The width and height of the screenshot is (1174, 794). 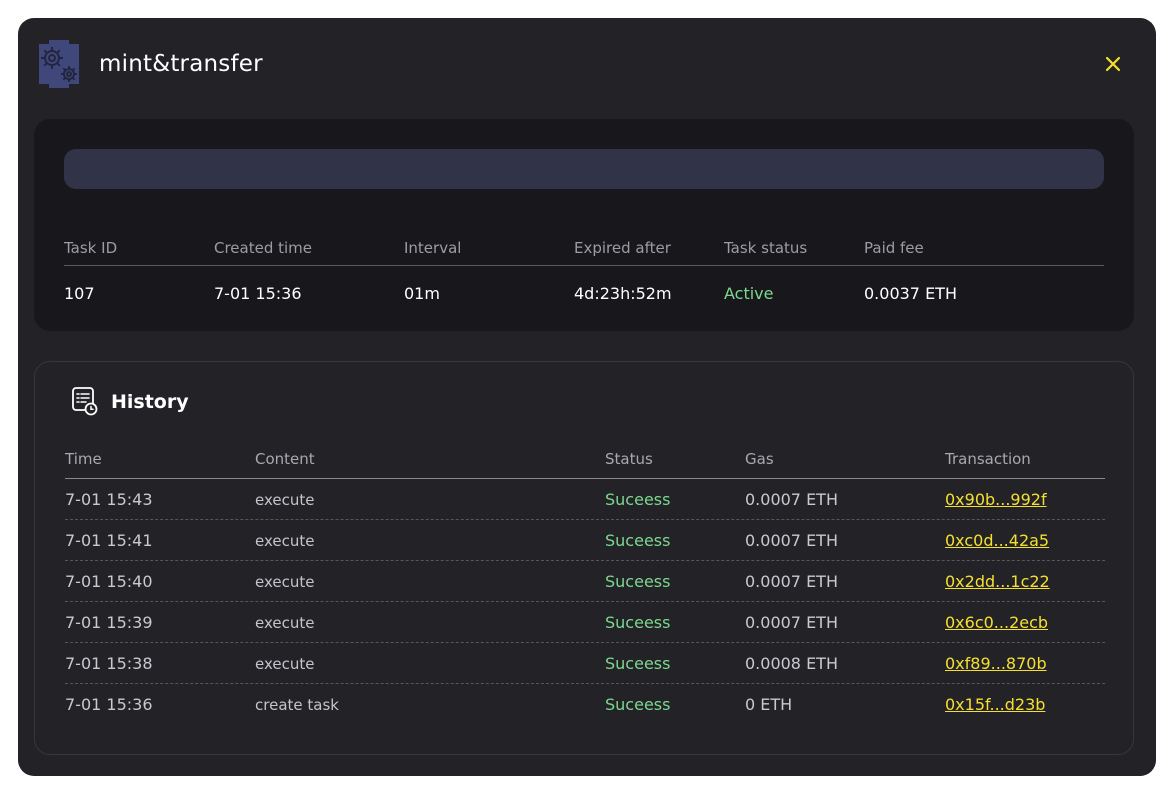 What do you see at coordinates (297, 705) in the screenshot?
I see `row-content: create task` at bounding box center [297, 705].